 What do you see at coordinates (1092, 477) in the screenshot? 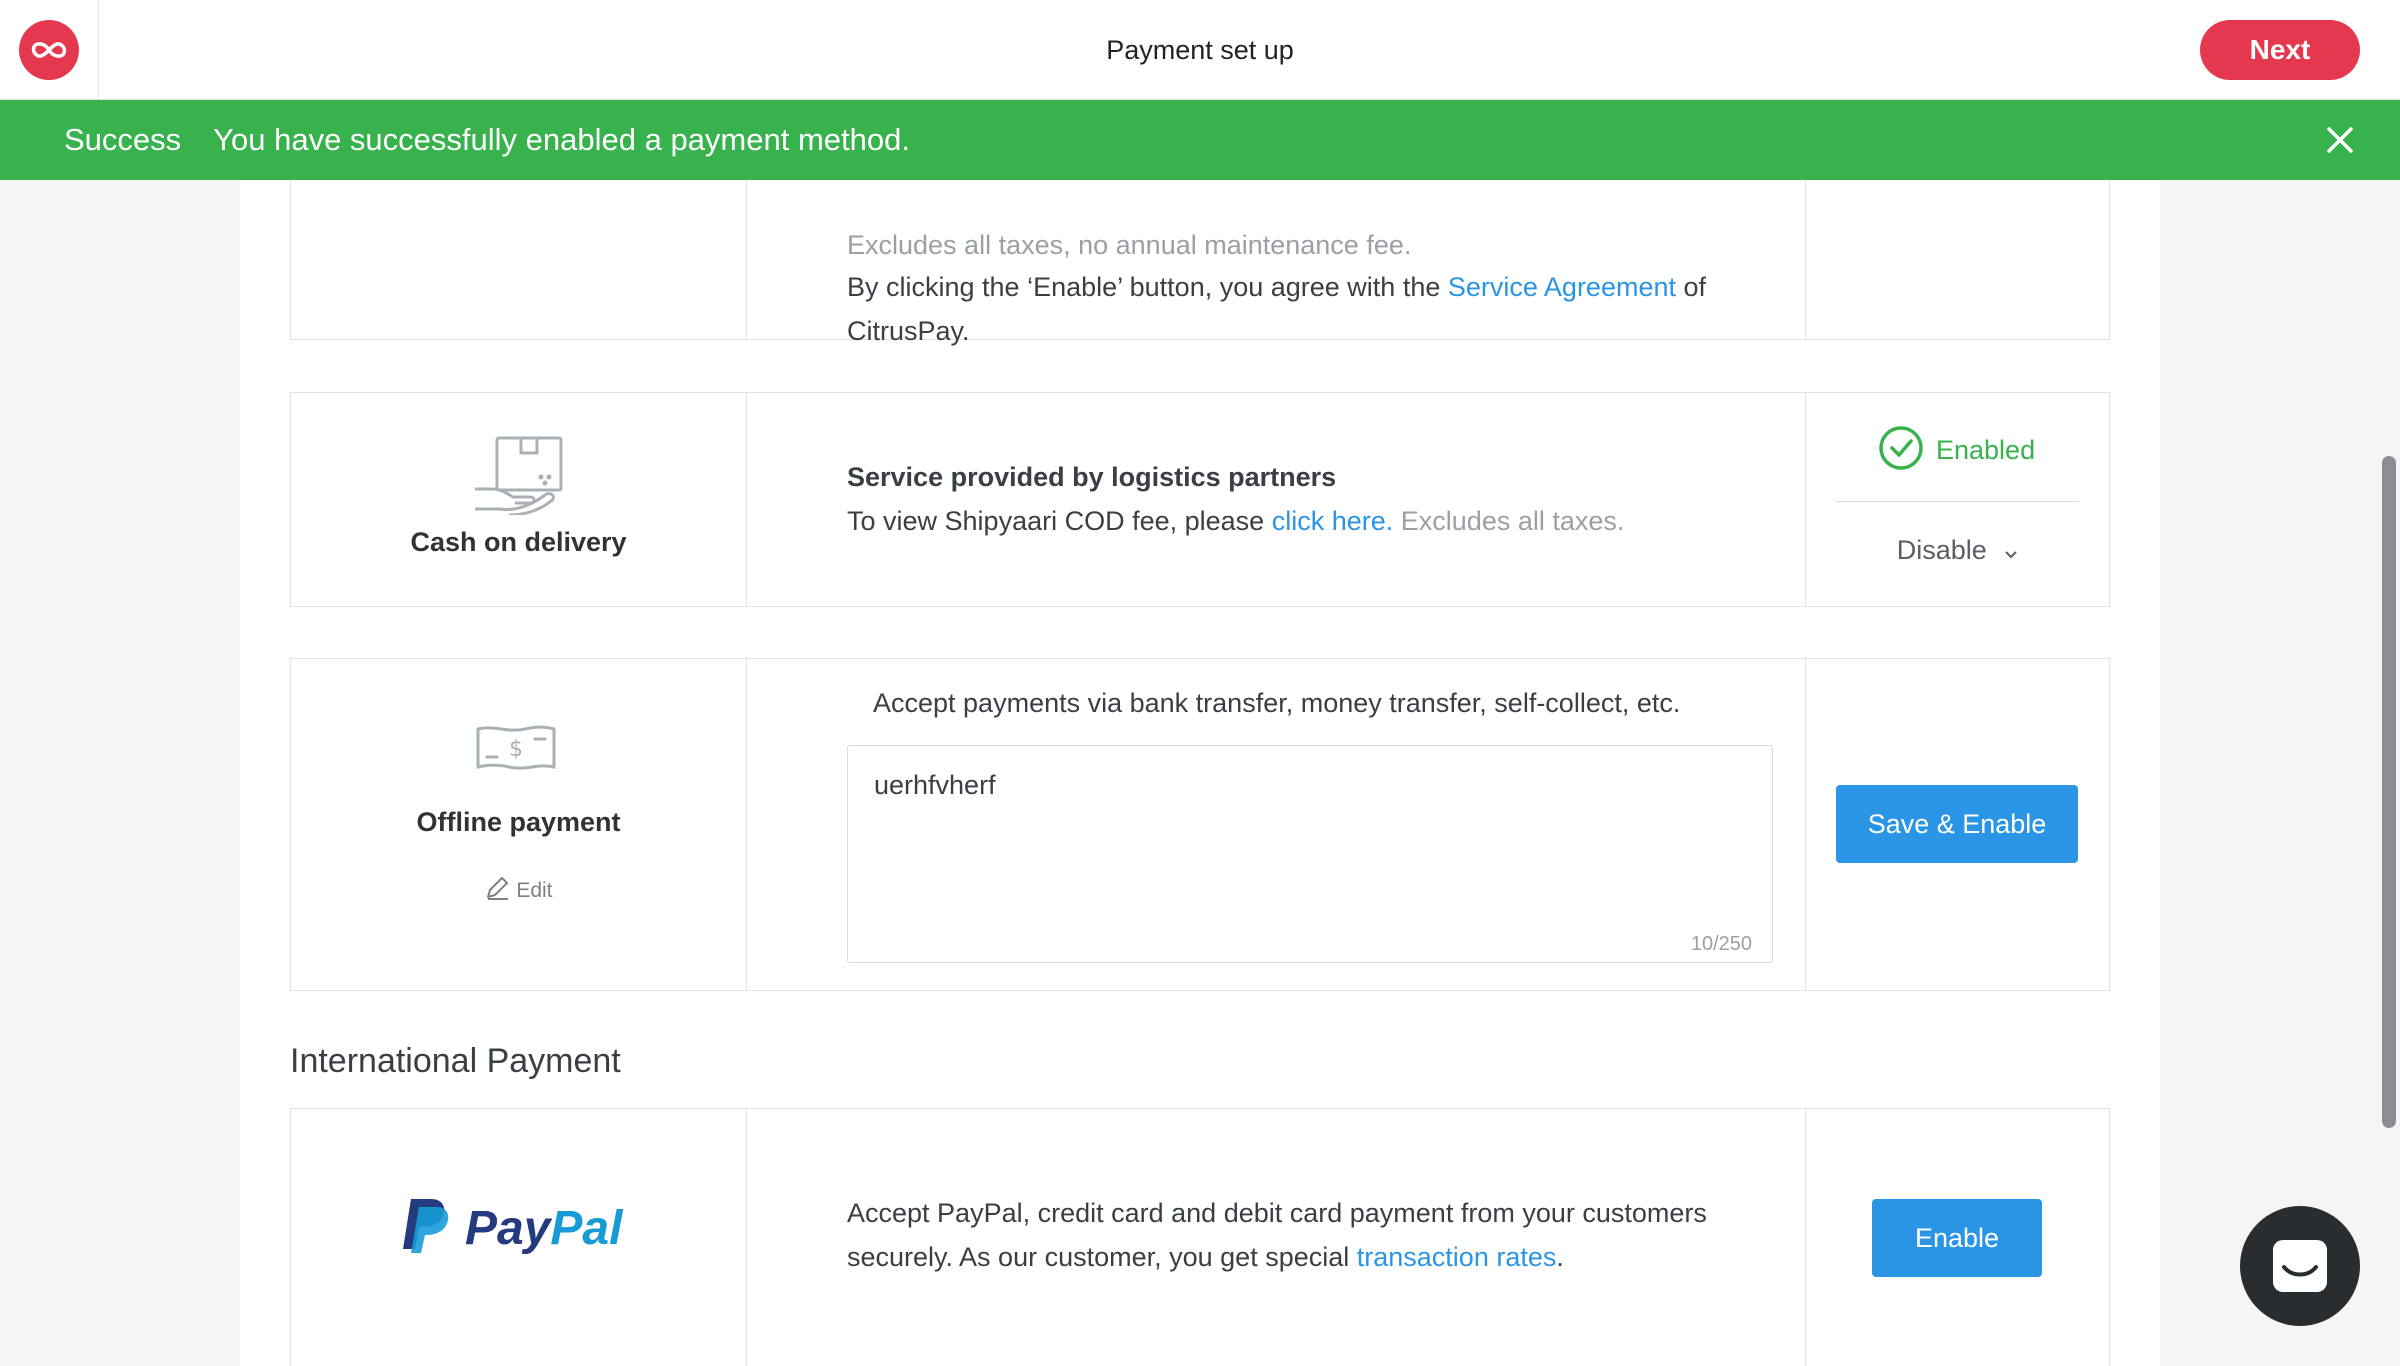
I see `cod-heading: Service provided by logistics partners` at bounding box center [1092, 477].